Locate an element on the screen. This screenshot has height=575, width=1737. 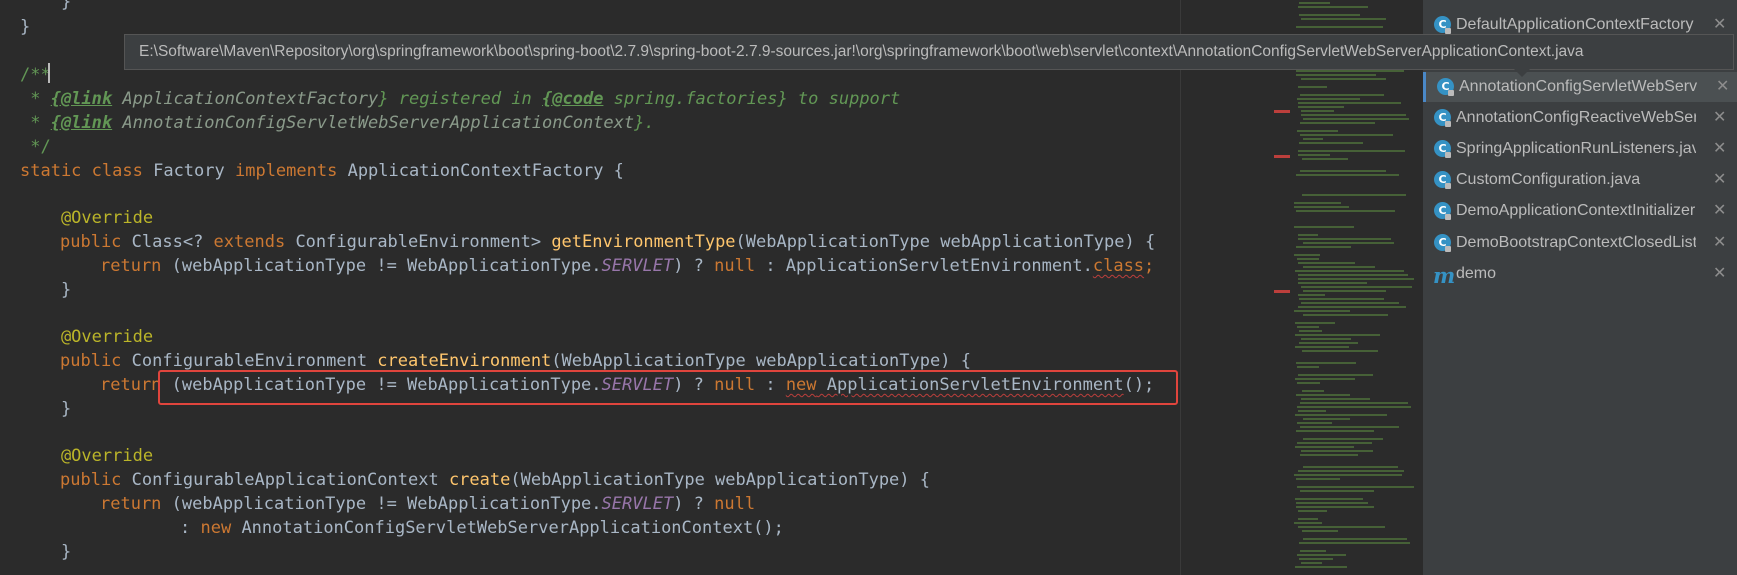
recent-file-item: C CustomConfiguration.java ✕ is located at coordinates (1580, 180).